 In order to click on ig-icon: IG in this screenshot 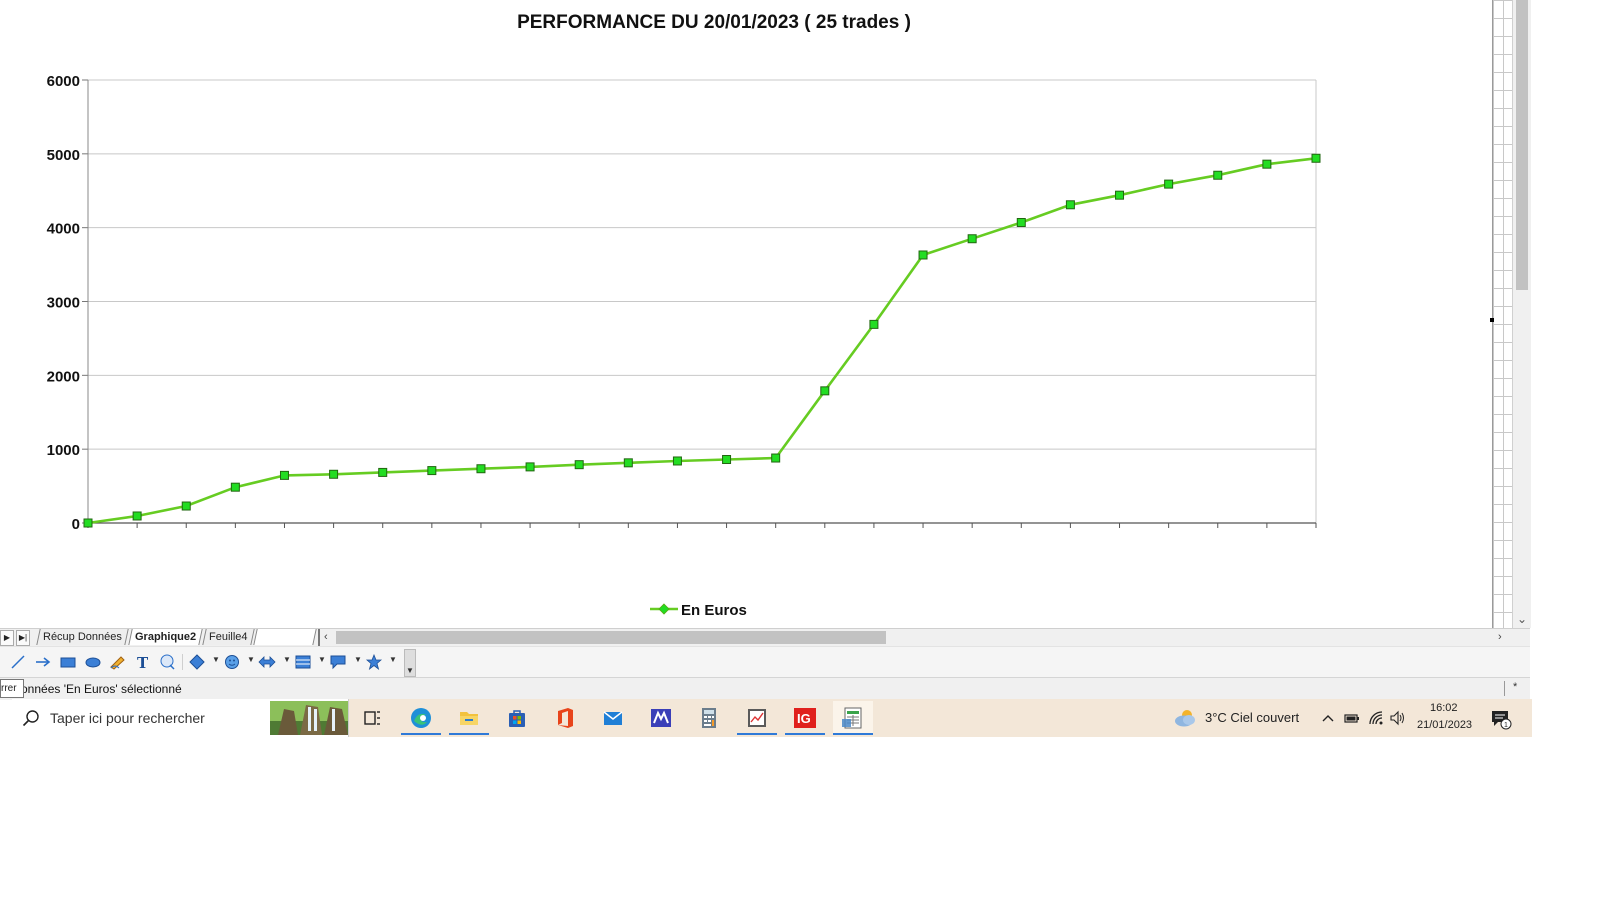, I will do `click(805, 718)`.